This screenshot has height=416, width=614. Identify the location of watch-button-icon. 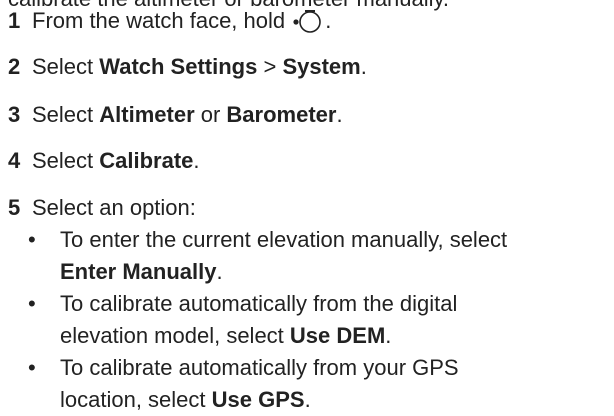
(308, 20).